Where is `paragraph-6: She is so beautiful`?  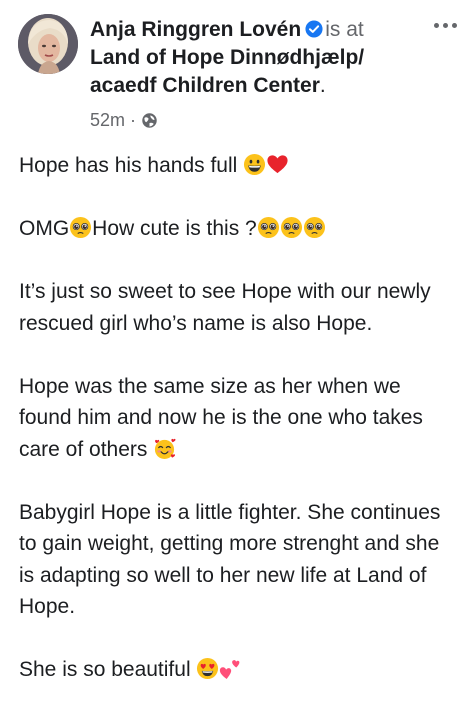
paragraph-6: She is so beautiful is located at coordinates (239, 670).